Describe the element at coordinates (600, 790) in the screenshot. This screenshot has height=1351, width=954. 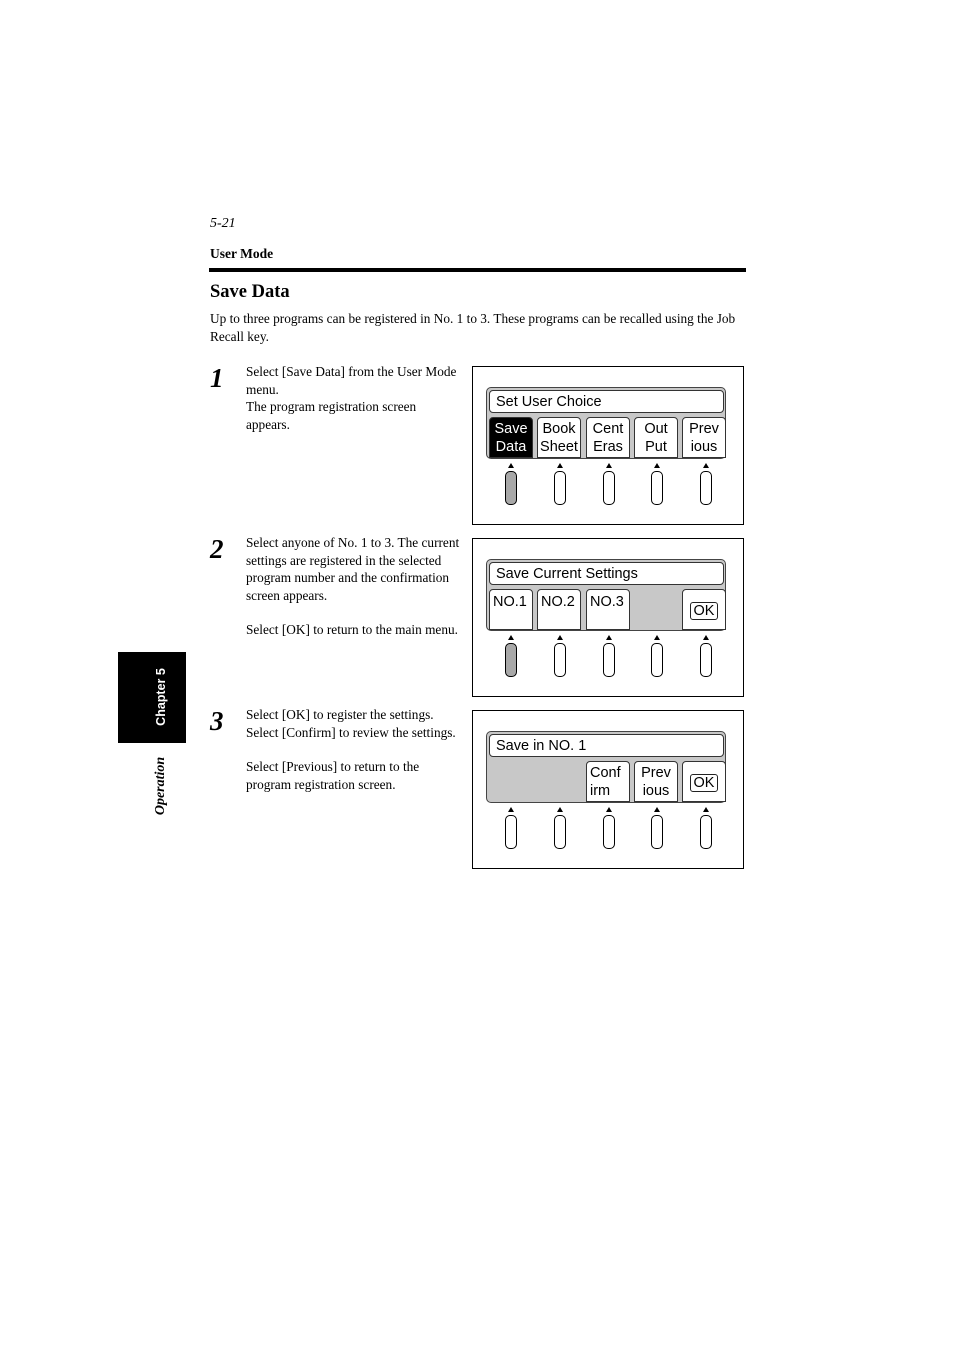
I see `key-label: irm` at that location.